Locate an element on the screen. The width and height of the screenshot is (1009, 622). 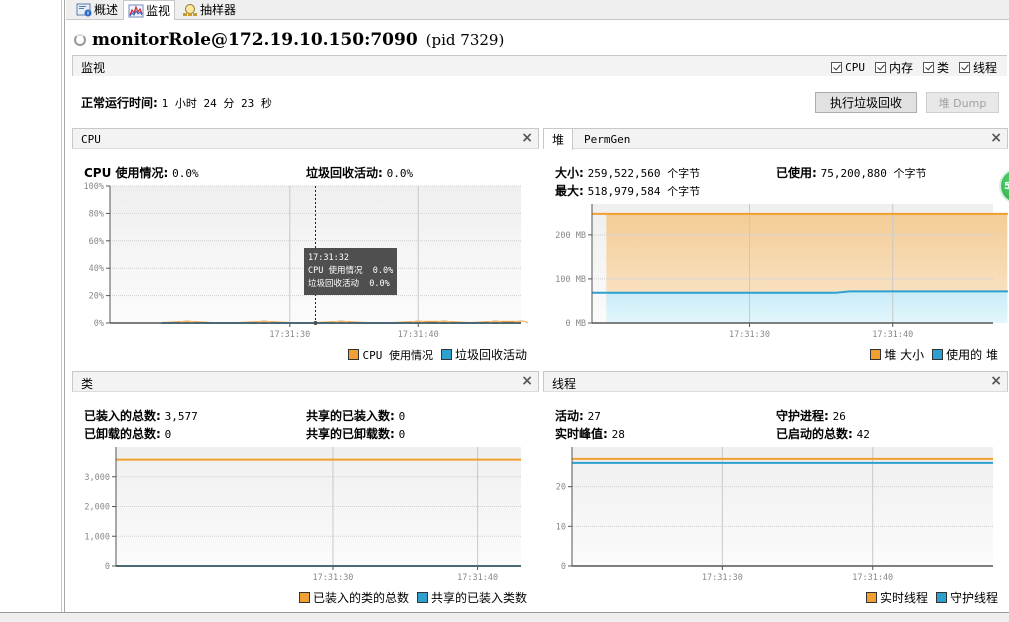
uptime-label: 正常运行时间: is located at coordinates (119, 103).